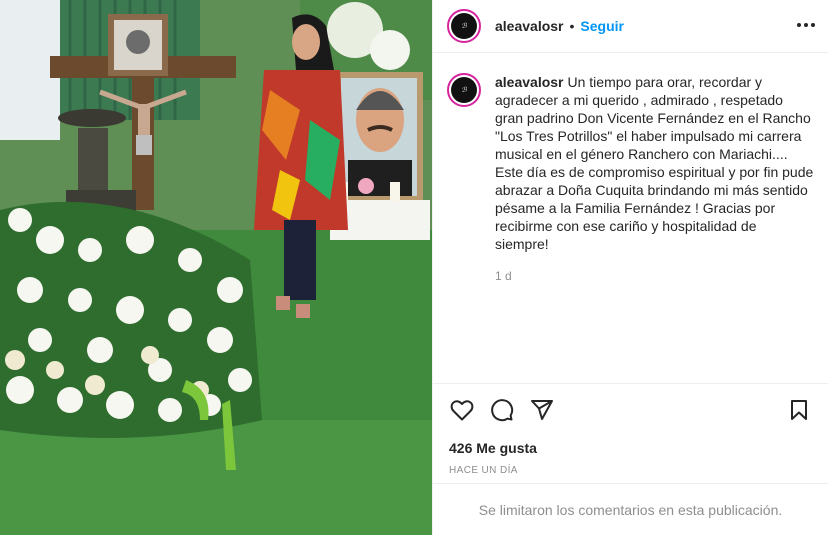 Image resolution: width=828 pixels, height=535 pixels. What do you see at coordinates (630, 26) in the screenshot?
I see `post-header: ℬ aleavalosr • Seguir` at bounding box center [630, 26].